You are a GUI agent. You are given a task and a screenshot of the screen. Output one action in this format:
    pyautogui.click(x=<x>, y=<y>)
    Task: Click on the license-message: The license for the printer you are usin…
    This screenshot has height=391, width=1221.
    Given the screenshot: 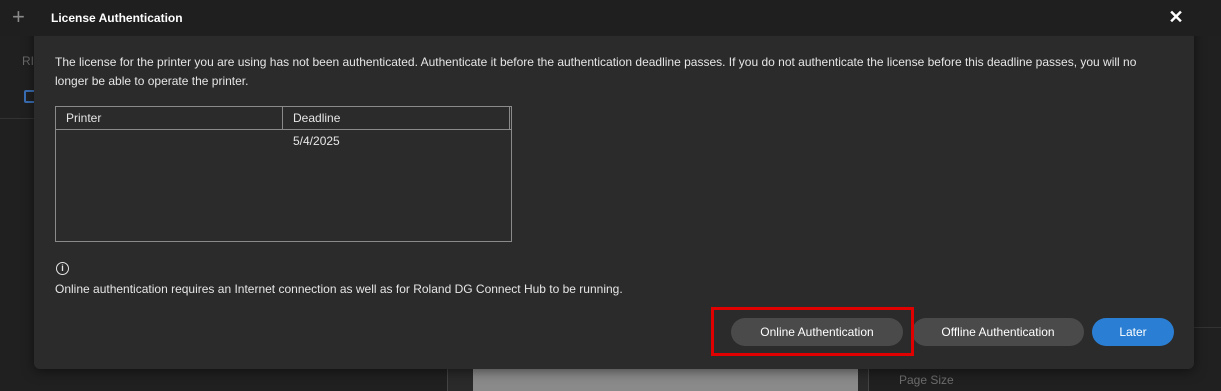 What is the action you would take?
    pyautogui.click(x=596, y=71)
    